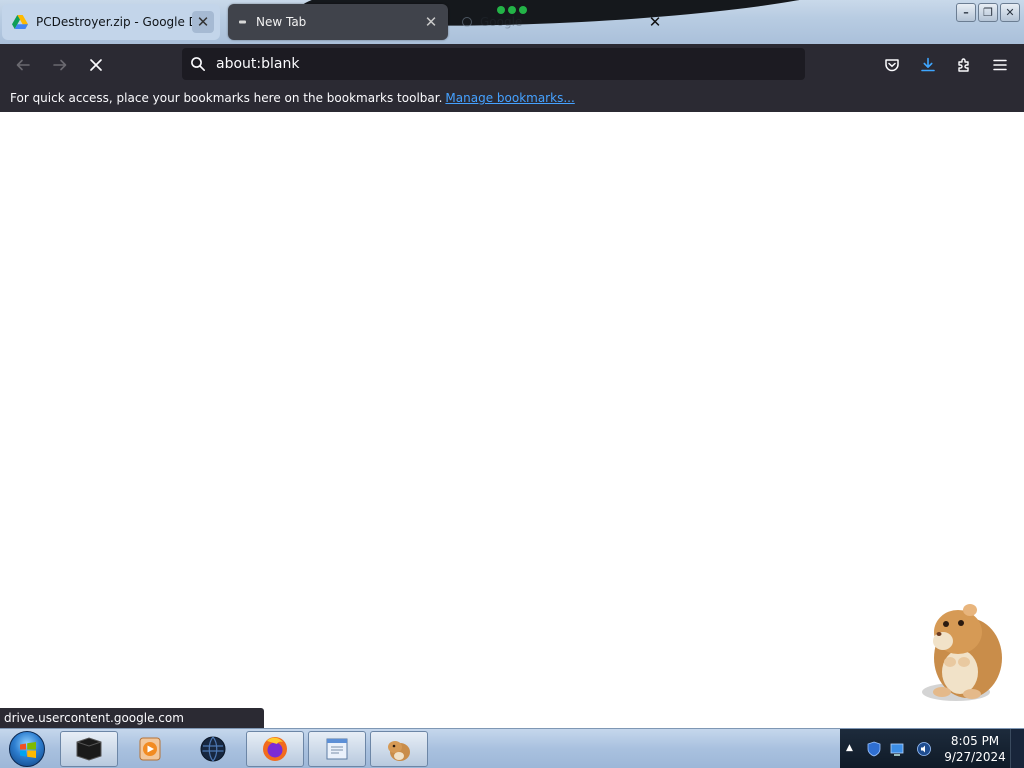  What do you see at coordinates (20, 22) in the screenshot?
I see `google-drive-icon` at bounding box center [20, 22].